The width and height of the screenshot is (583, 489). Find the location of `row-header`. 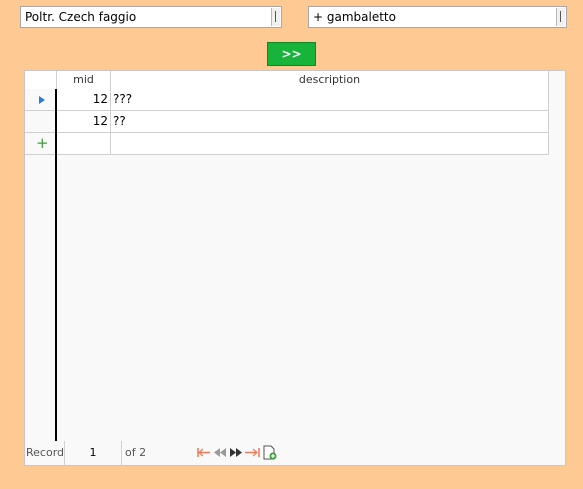

row-header is located at coordinates (40, 122).